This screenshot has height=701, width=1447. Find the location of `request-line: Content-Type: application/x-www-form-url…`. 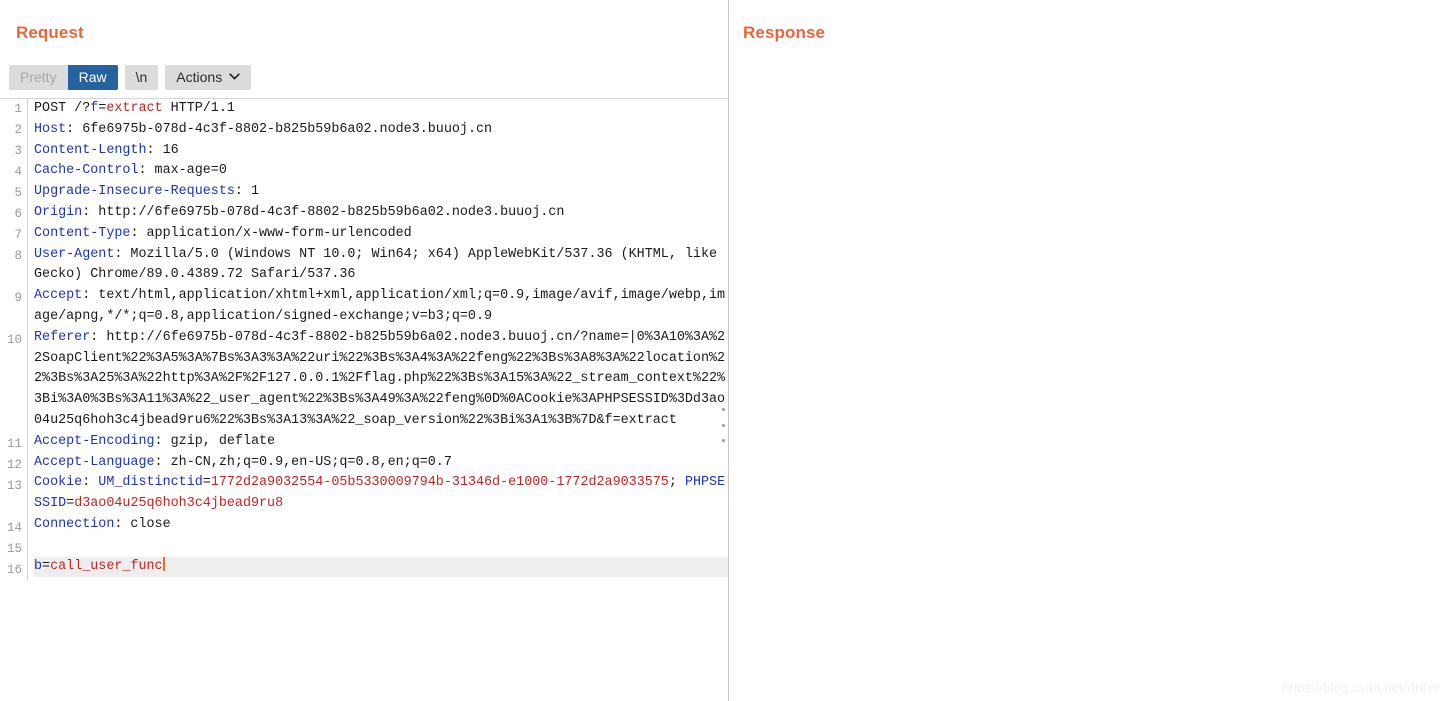

request-line: Content-Type: application/x-www-form-url… is located at coordinates (381, 234).